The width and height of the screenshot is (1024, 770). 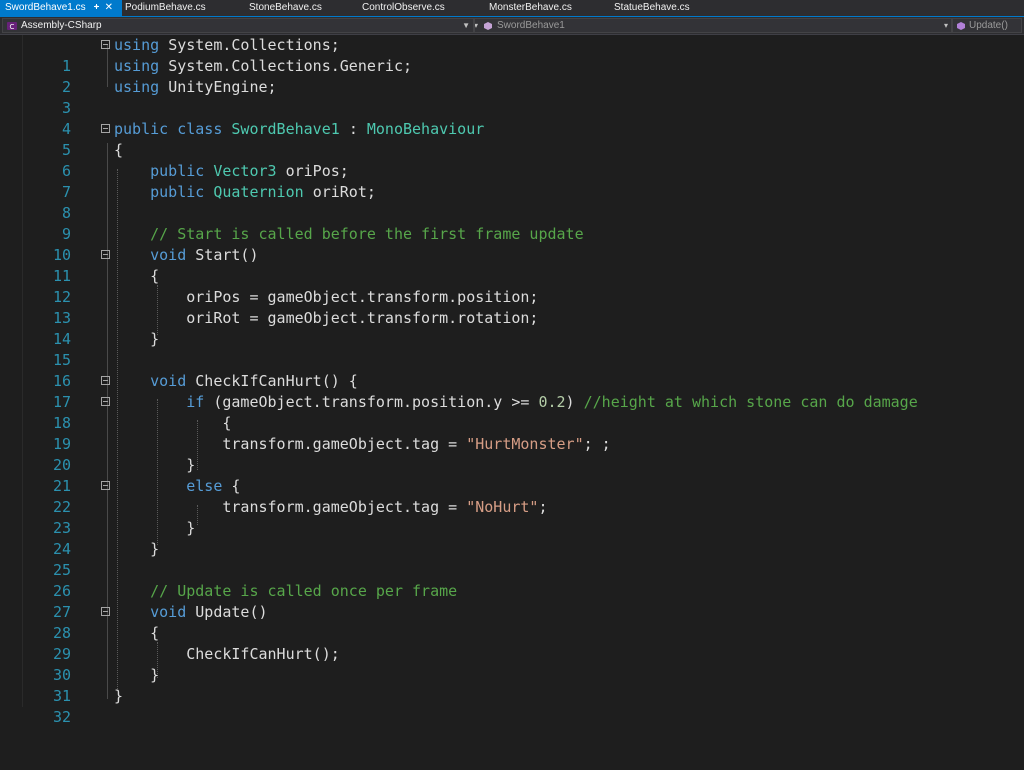 What do you see at coordinates (512, 664) in the screenshot?
I see `code-line: 30 CheckIfCanHurt();` at bounding box center [512, 664].